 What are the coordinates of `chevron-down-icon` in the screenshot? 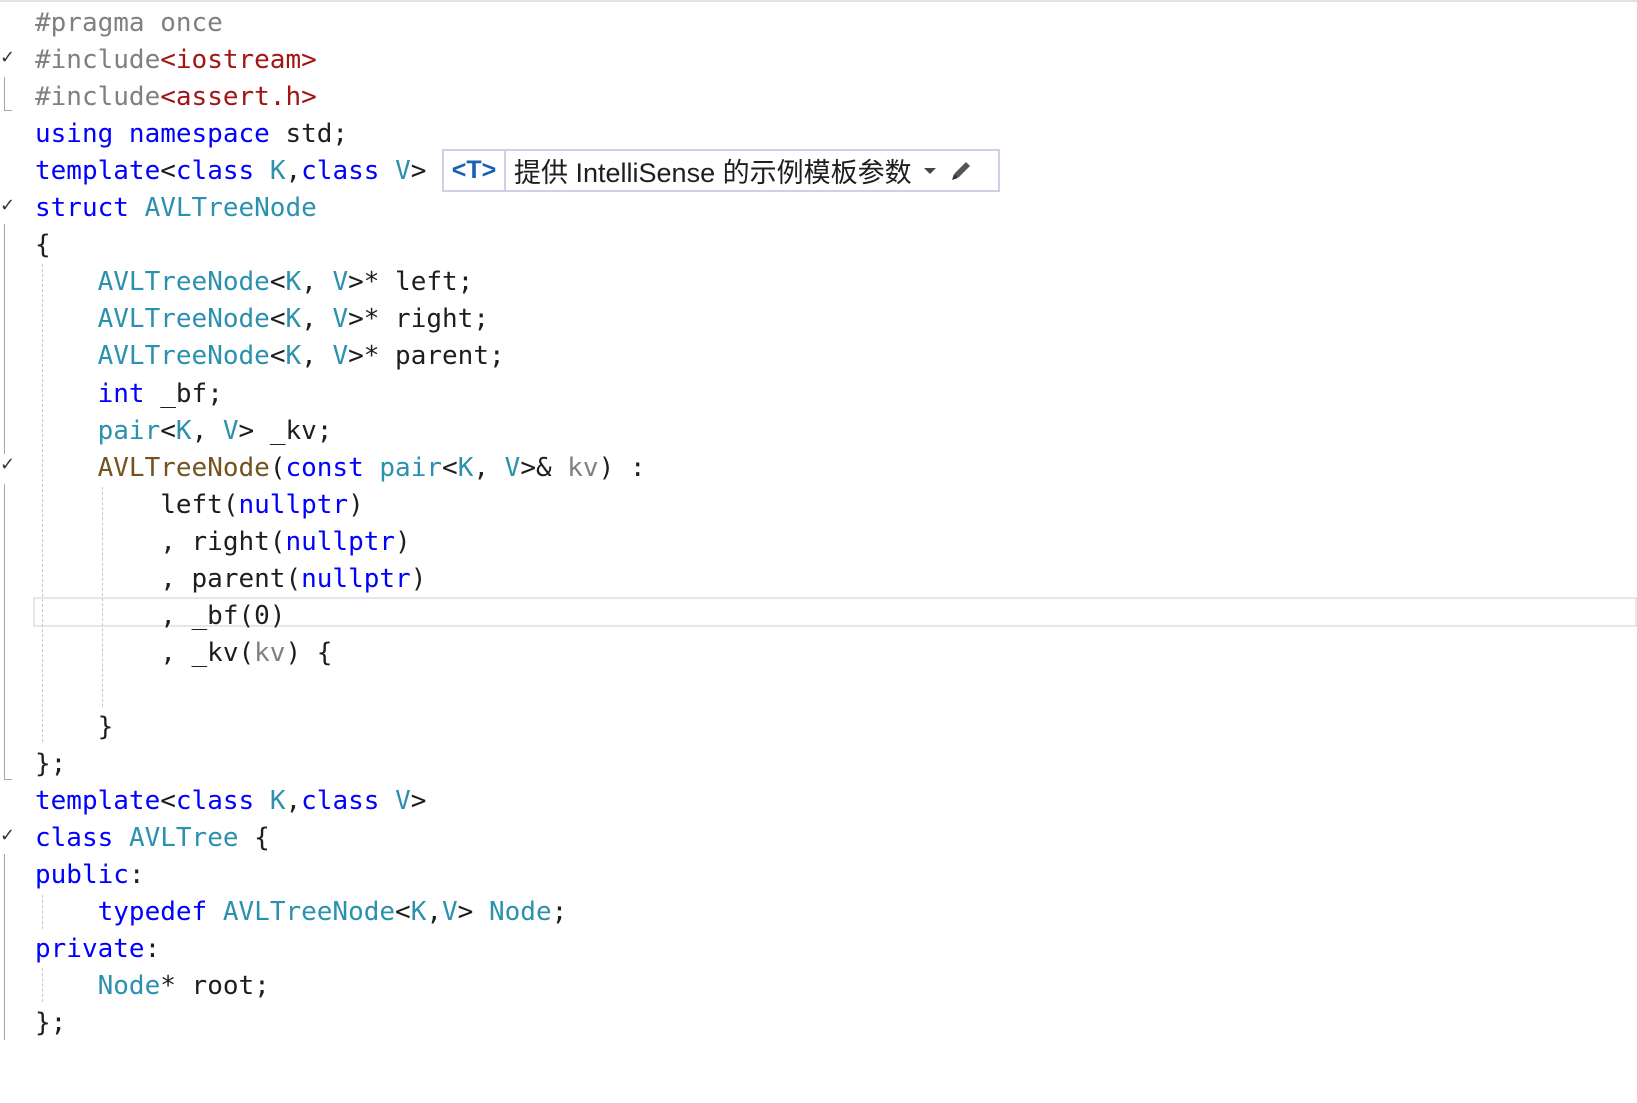 It's located at (929, 170).